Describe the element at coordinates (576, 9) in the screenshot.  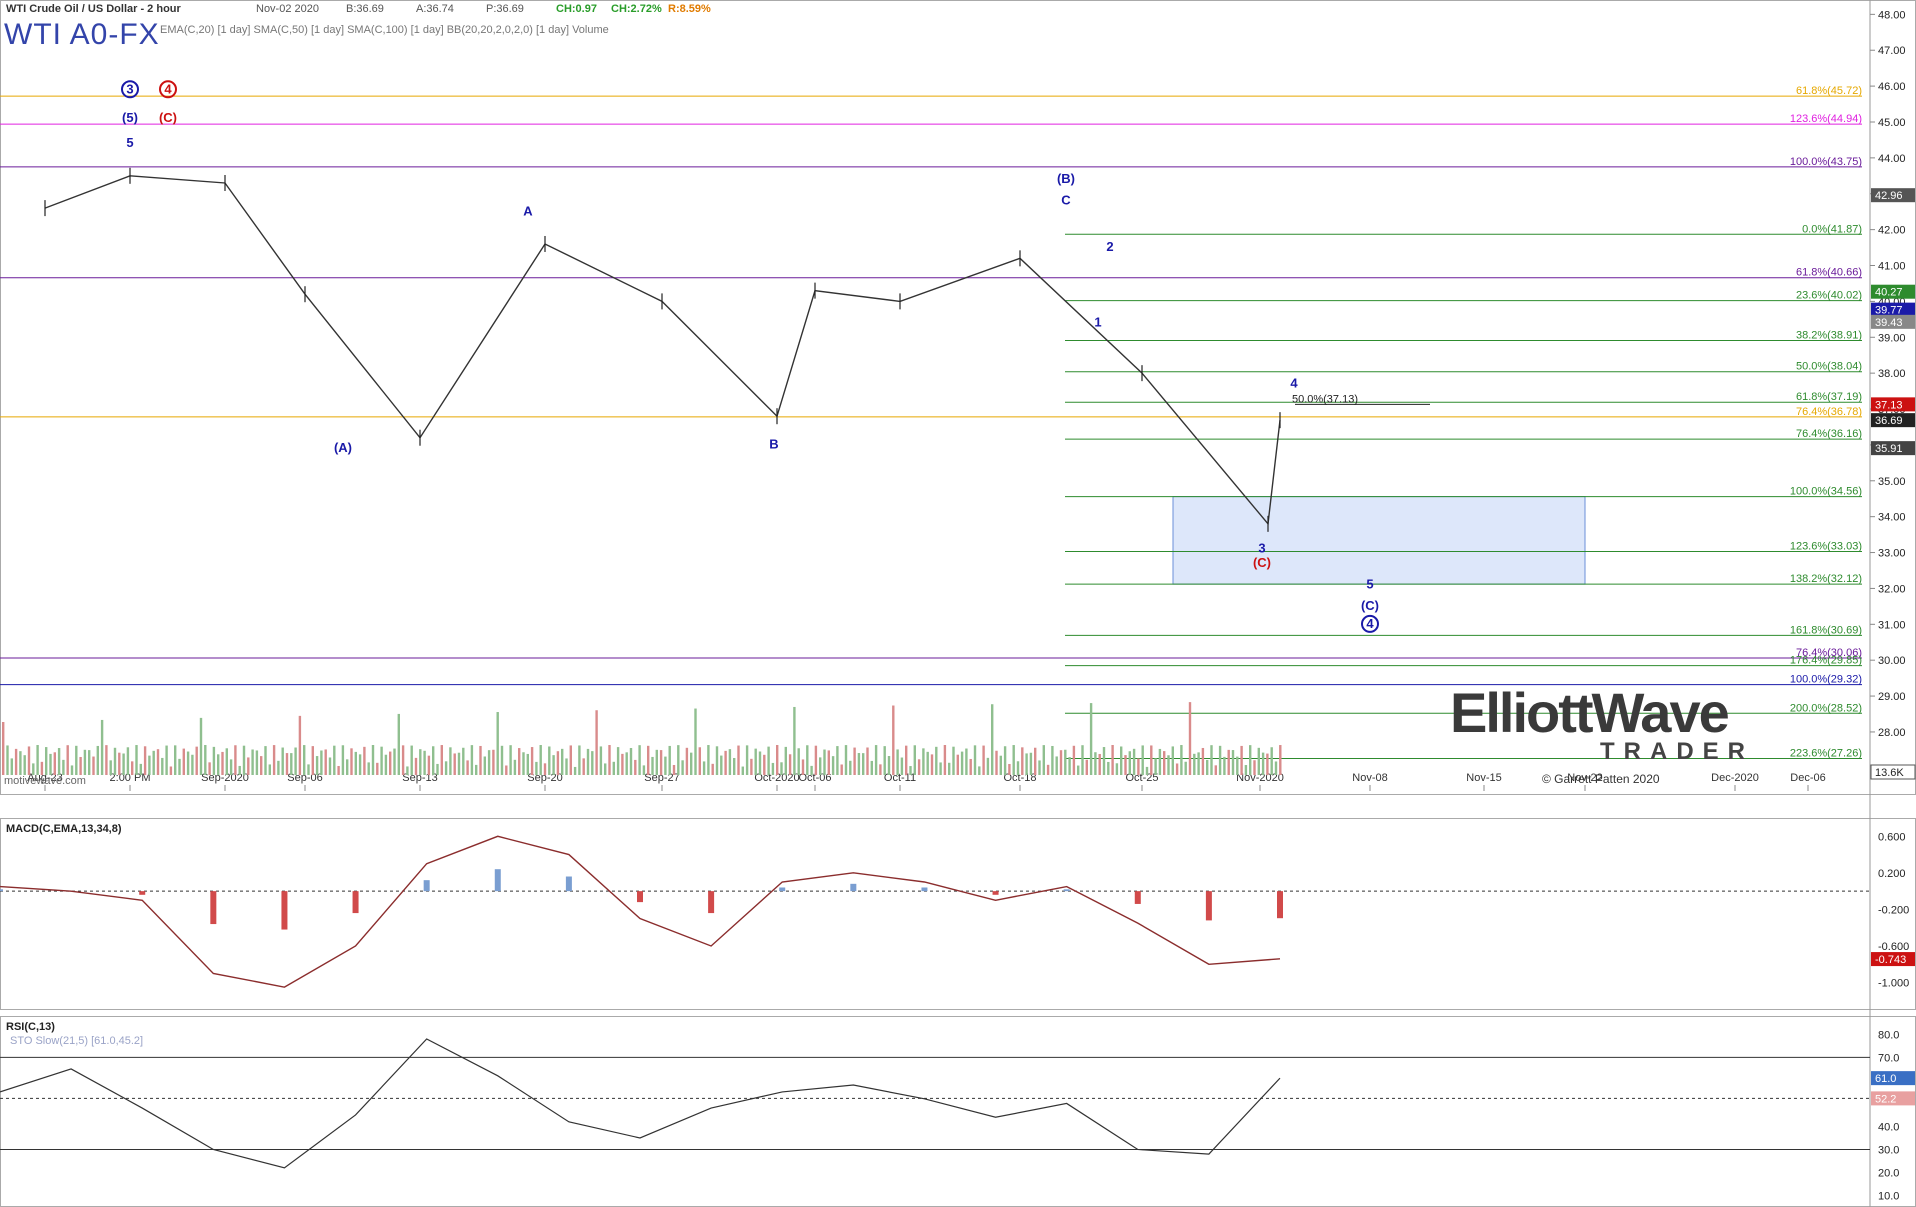
I see `header-change: CH:0.97` at that location.